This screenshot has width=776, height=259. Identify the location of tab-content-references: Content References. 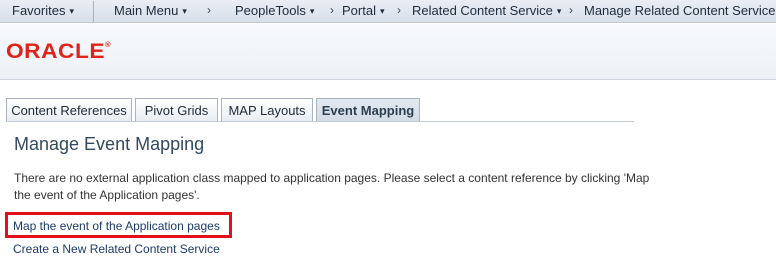
(69, 109).